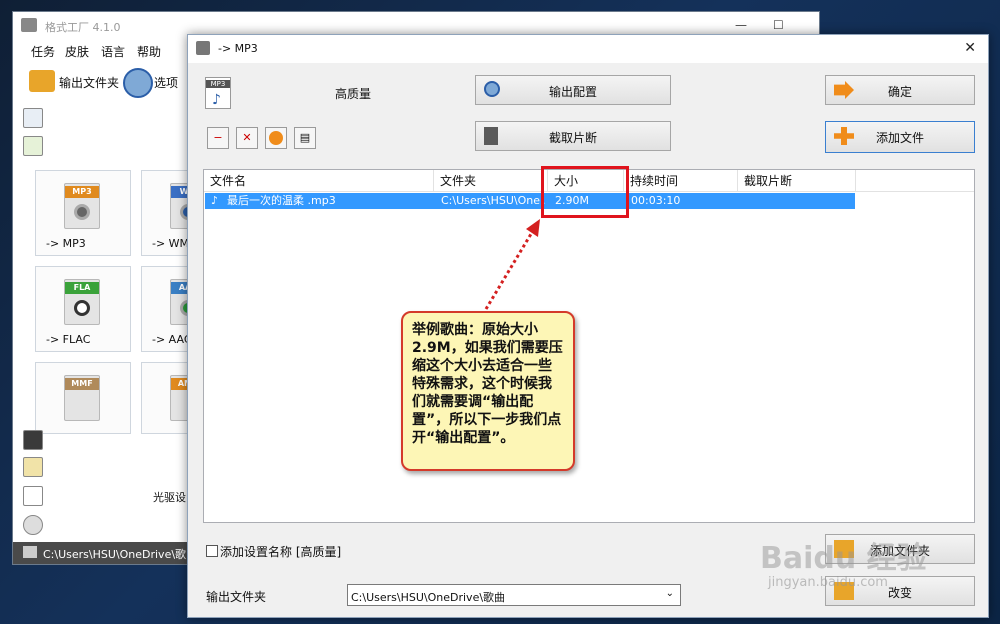  I want to click on tools-icon, so click(33, 525).